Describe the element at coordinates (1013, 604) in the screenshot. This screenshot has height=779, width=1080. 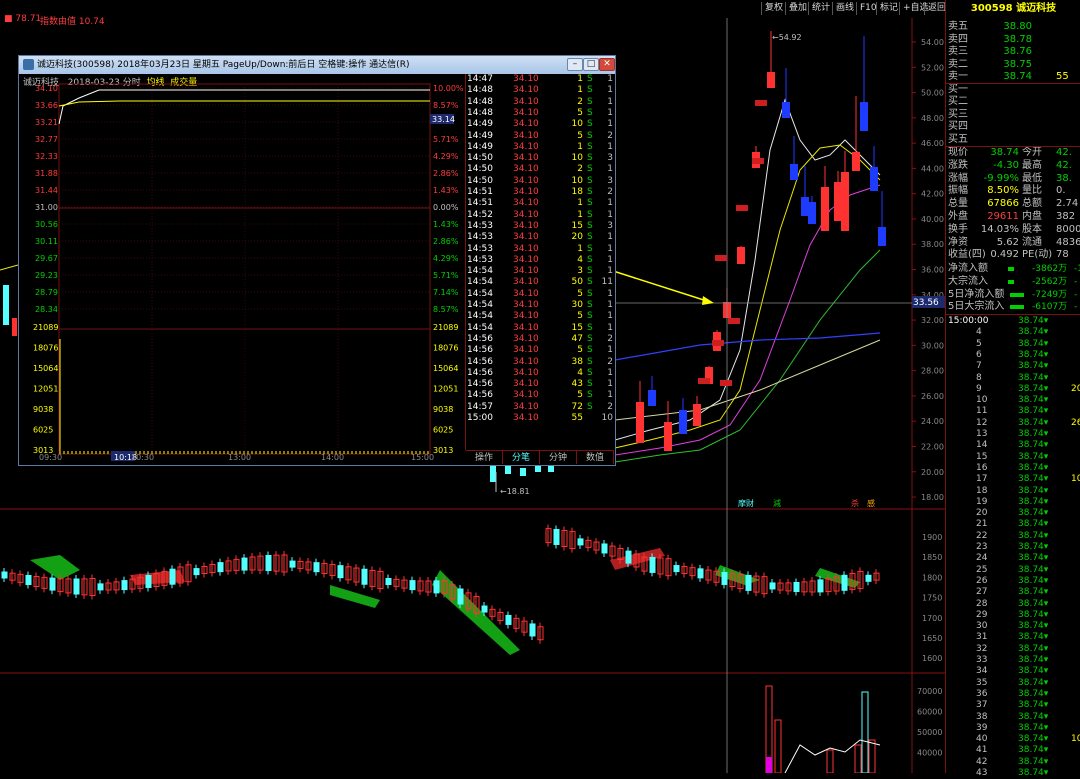
I see `tick-row: 28 38.74▾` at that location.